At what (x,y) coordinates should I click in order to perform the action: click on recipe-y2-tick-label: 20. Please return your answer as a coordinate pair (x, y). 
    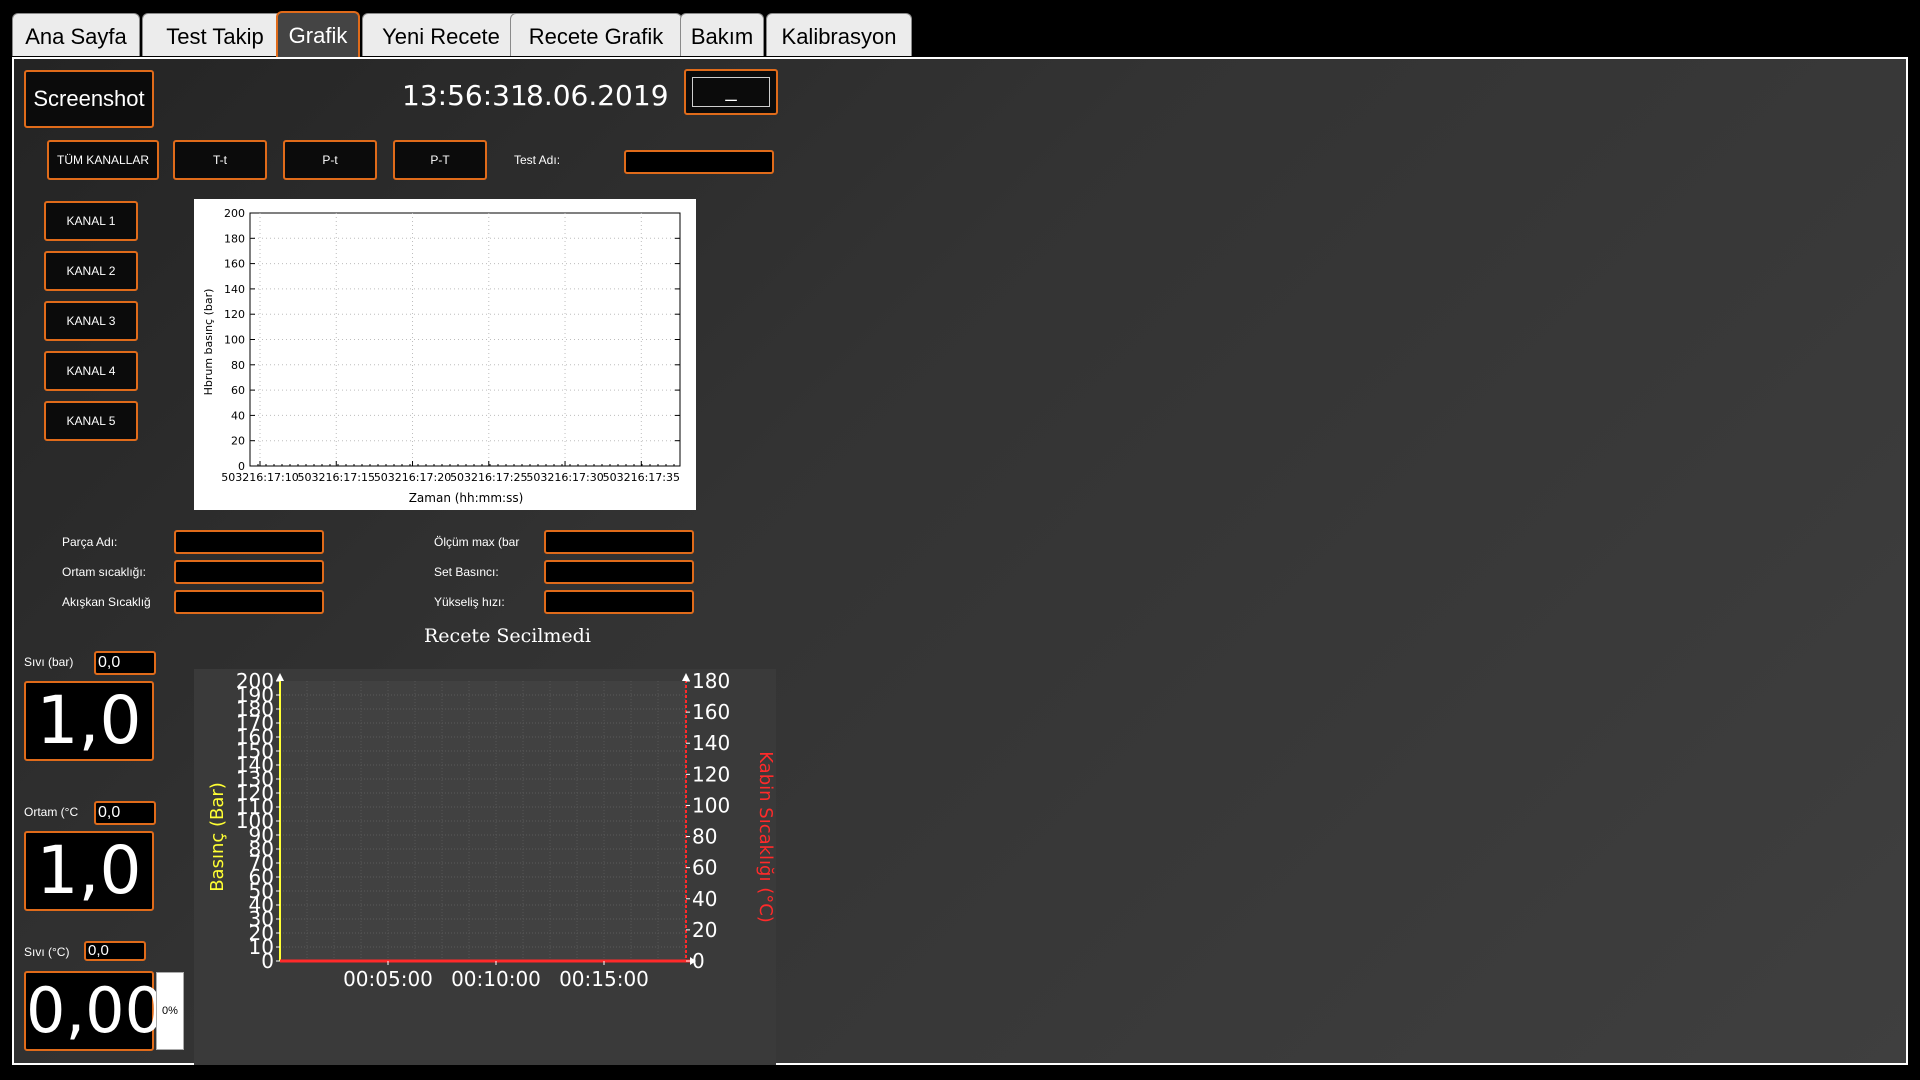
    Looking at the image, I should click on (704, 930).